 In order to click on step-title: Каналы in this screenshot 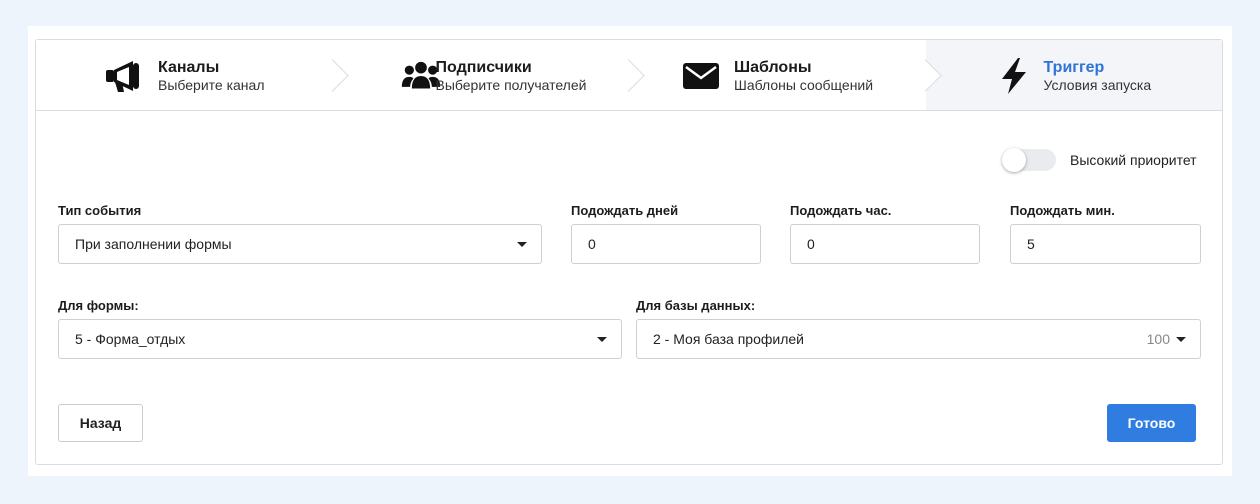, I will do `click(189, 67)`.